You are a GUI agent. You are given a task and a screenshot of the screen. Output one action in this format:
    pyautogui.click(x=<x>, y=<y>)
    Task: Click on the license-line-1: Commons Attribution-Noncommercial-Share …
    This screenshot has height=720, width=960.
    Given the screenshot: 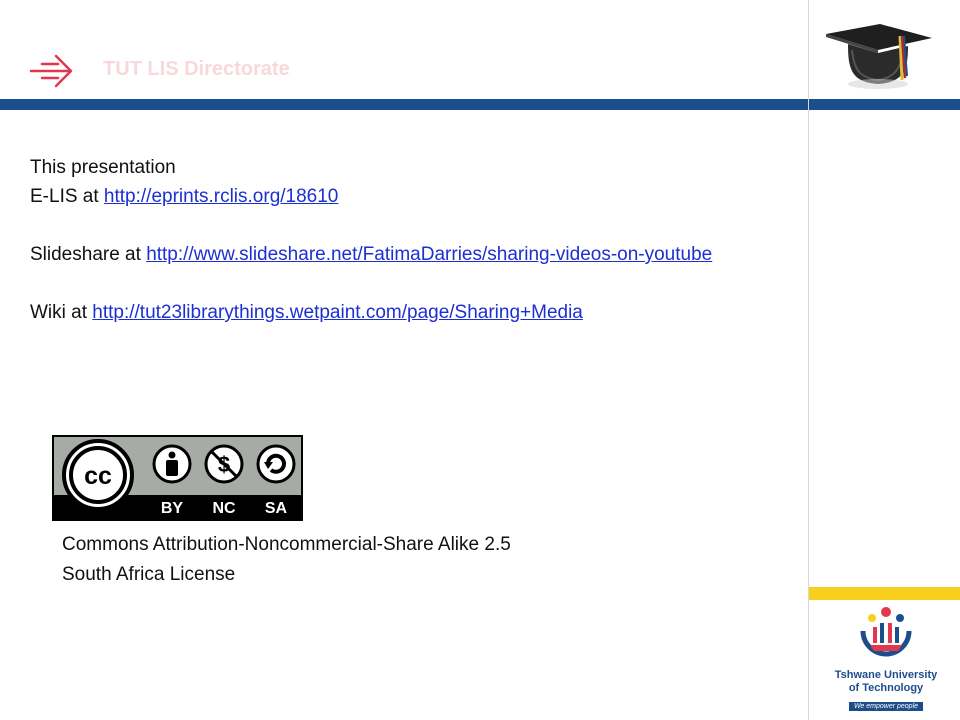 What is the action you would take?
    pyautogui.click(x=286, y=544)
    